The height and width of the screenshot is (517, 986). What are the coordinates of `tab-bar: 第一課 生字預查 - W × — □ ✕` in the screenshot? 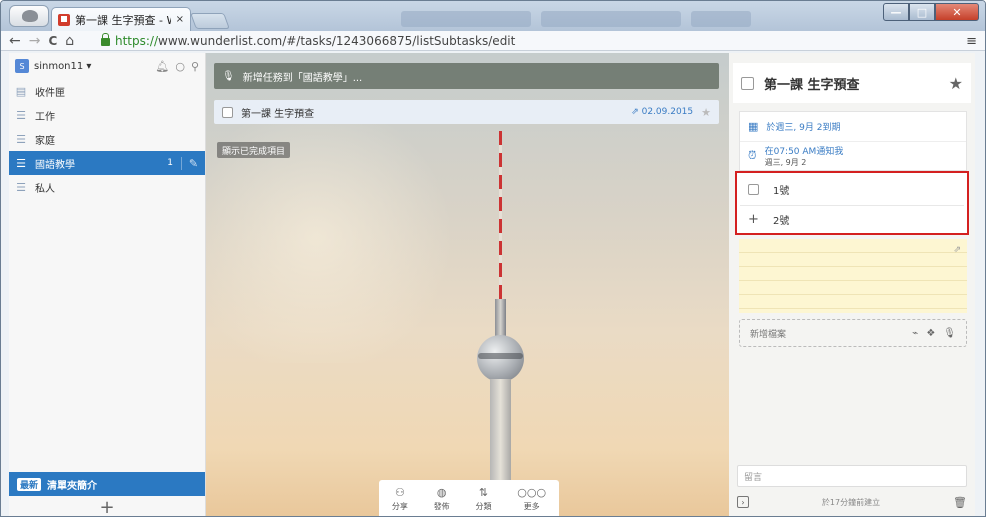 It's located at (493, 16).